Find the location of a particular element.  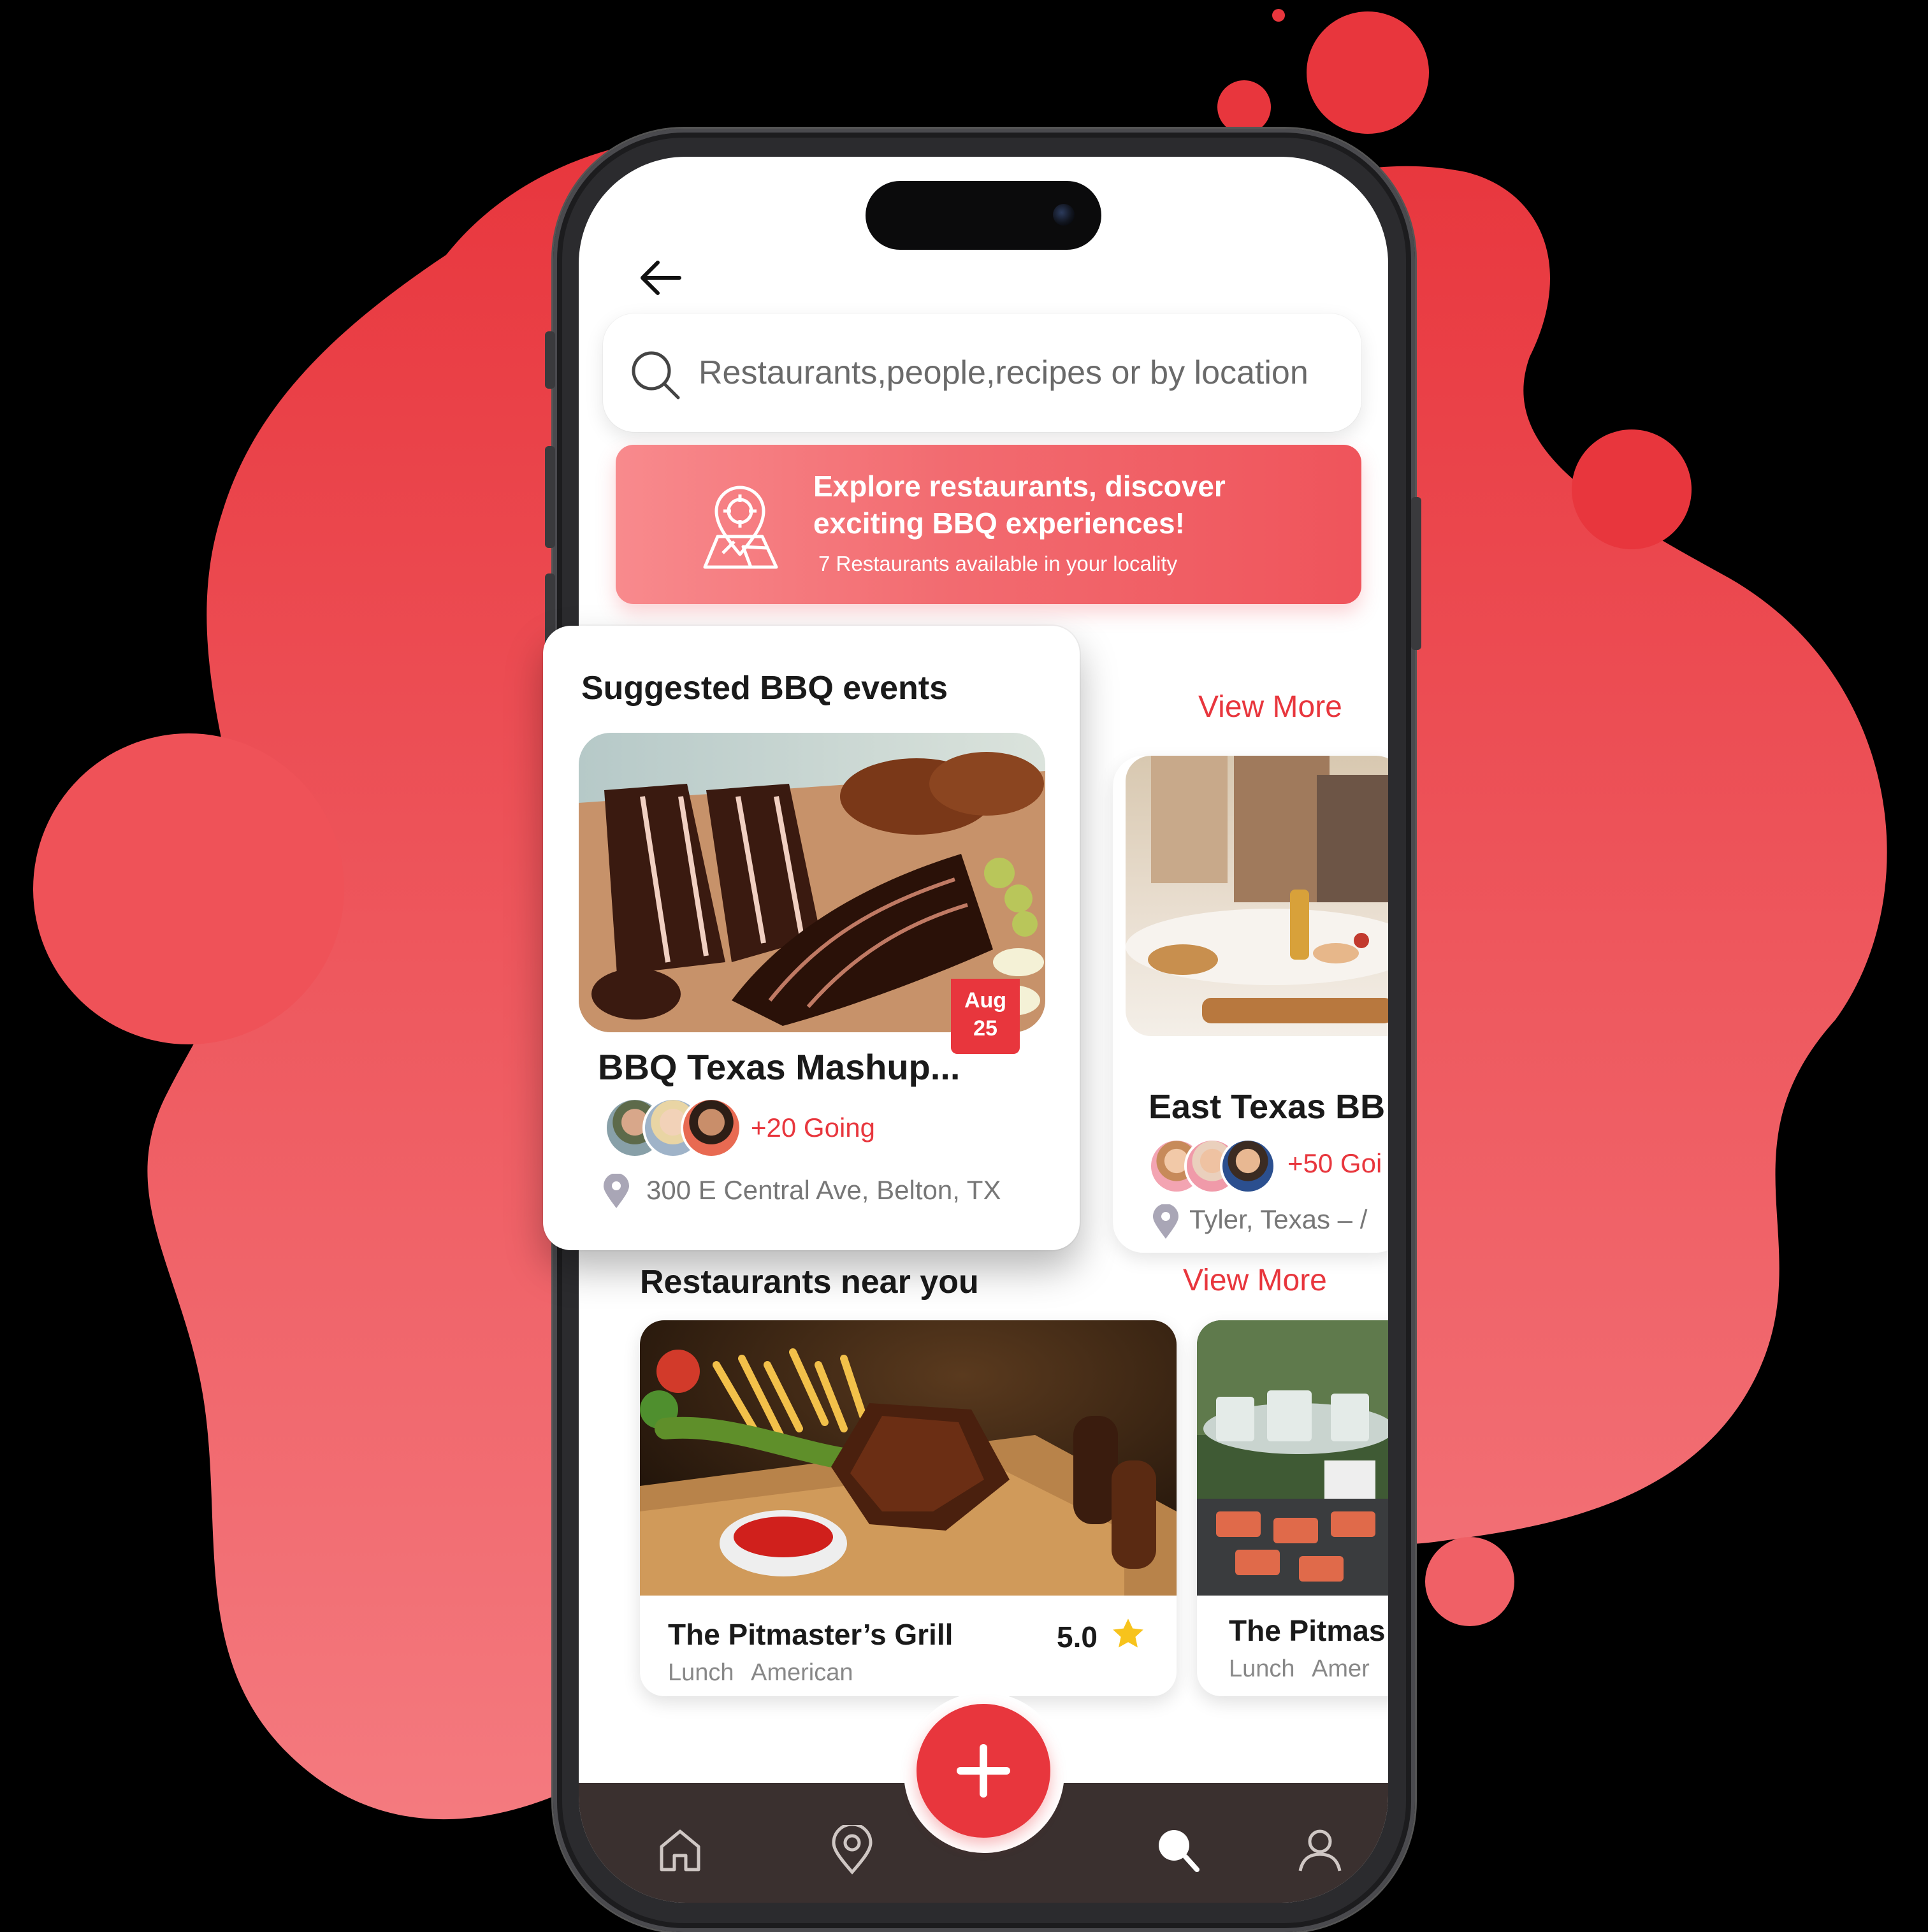

event-date-badge: Aug 25 is located at coordinates (985, 1017).